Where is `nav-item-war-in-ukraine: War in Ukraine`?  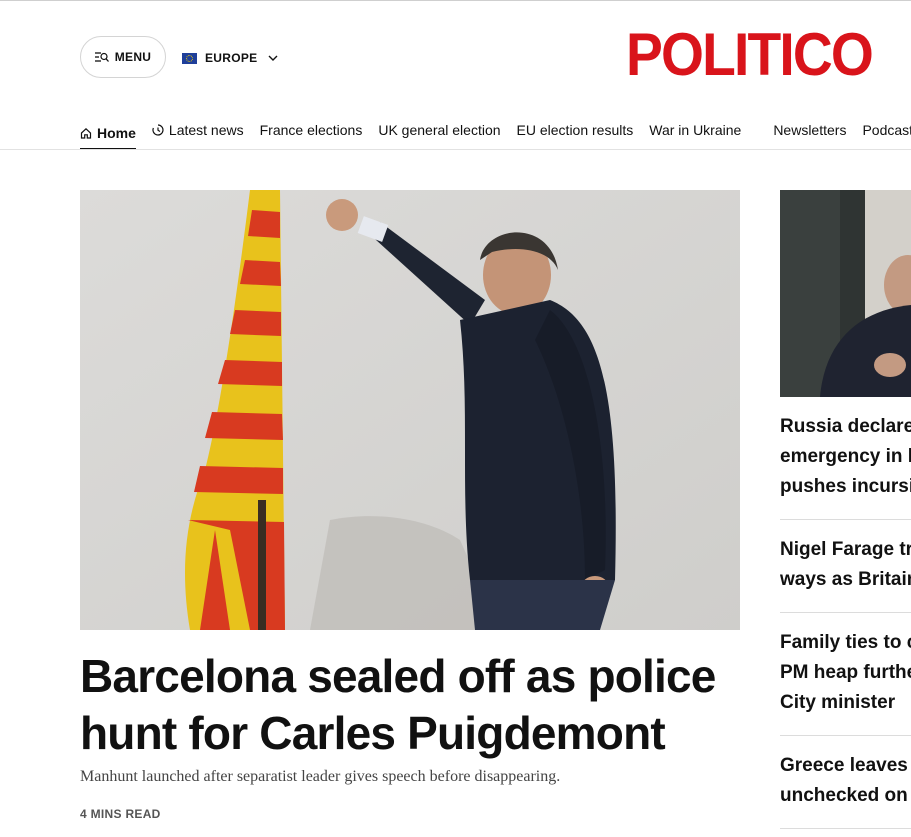
nav-item-war-in-ukraine: War in Ukraine is located at coordinates (695, 126).